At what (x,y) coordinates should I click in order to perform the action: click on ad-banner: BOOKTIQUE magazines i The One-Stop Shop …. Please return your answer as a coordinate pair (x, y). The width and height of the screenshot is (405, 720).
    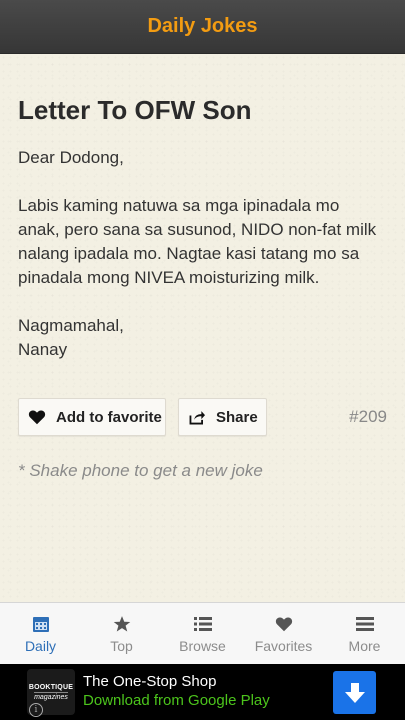
    Looking at the image, I should click on (202, 692).